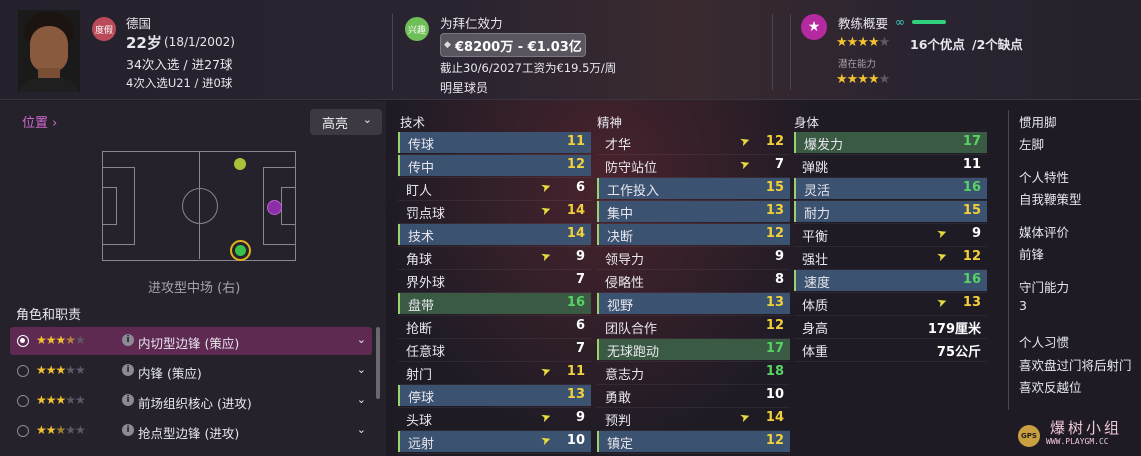 The image size is (1141, 456). What do you see at coordinates (240, 250) in the screenshot?
I see `position-marker-main` at bounding box center [240, 250].